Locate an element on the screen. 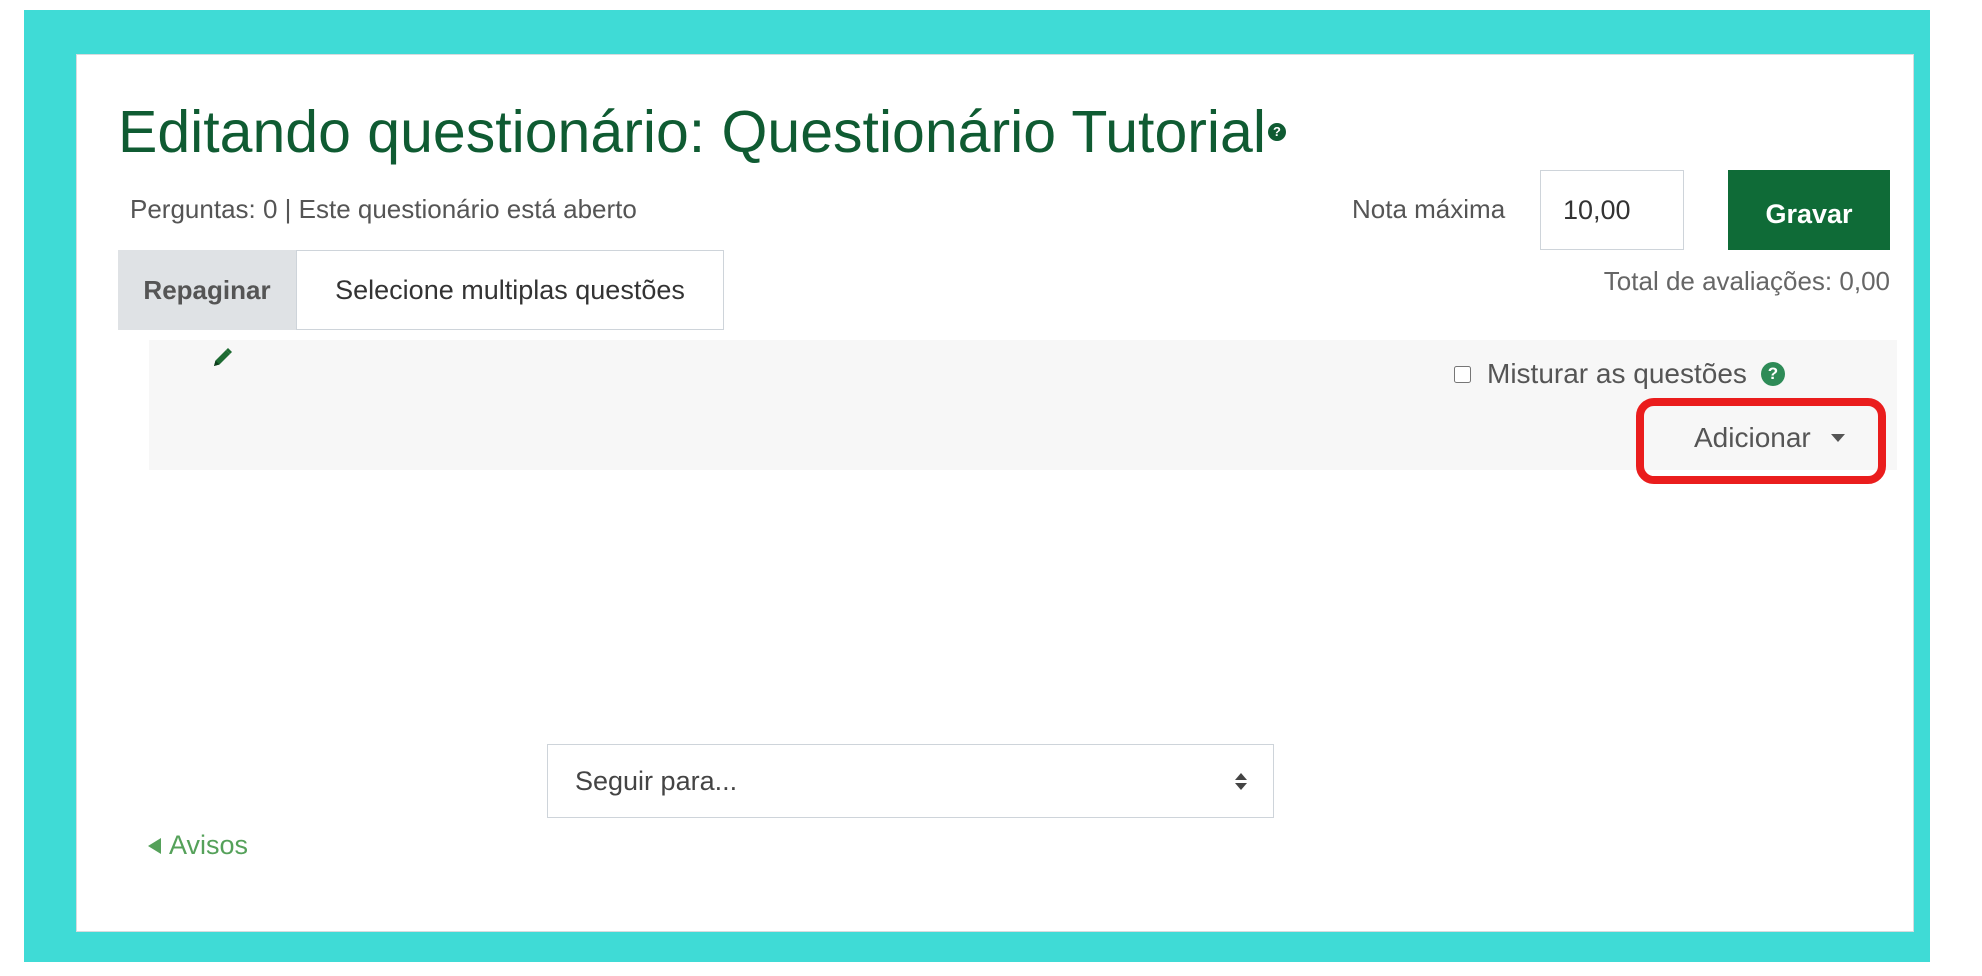 This screenshot has width=1982, height=976. max-grade-label: Nota máxima is located at coordinates (1429, 209).